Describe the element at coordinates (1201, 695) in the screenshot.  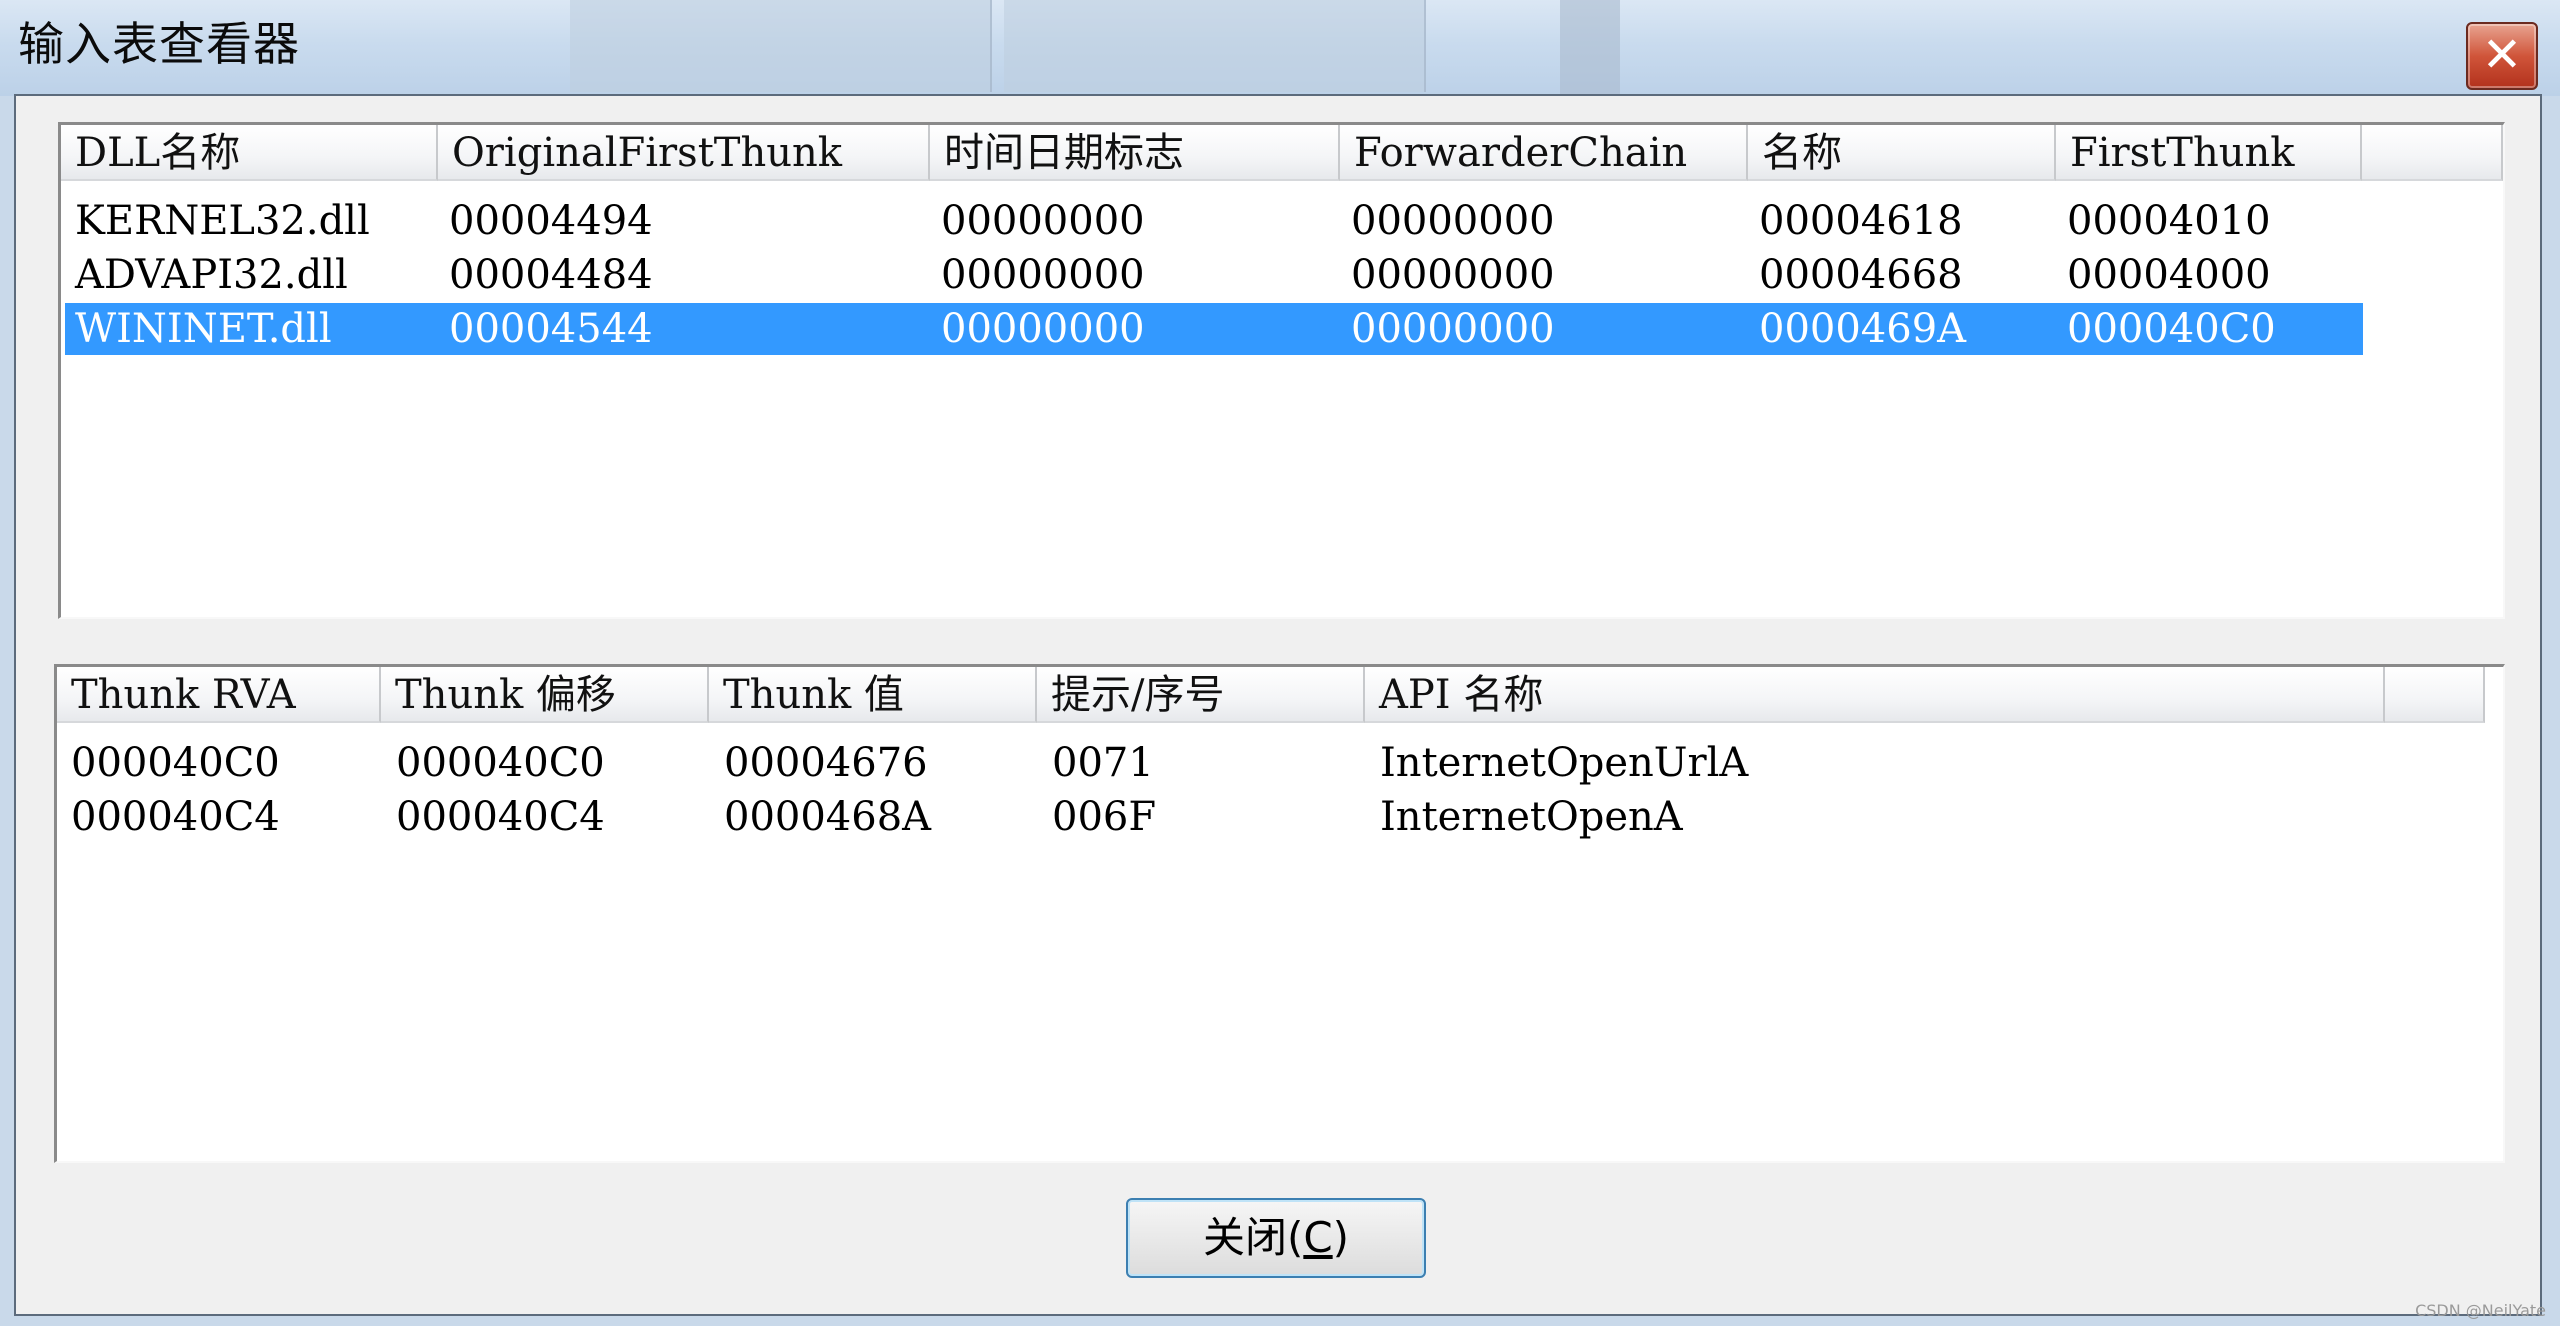
I see `column-header-hint-ordinal: 提示/序号` at that location.